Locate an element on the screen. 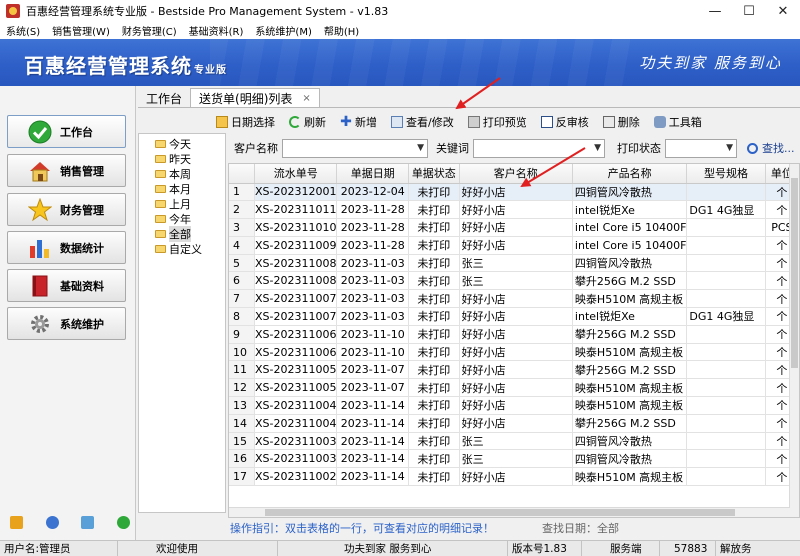  column-header: 单据日期 is located at coordinates (373, 174).